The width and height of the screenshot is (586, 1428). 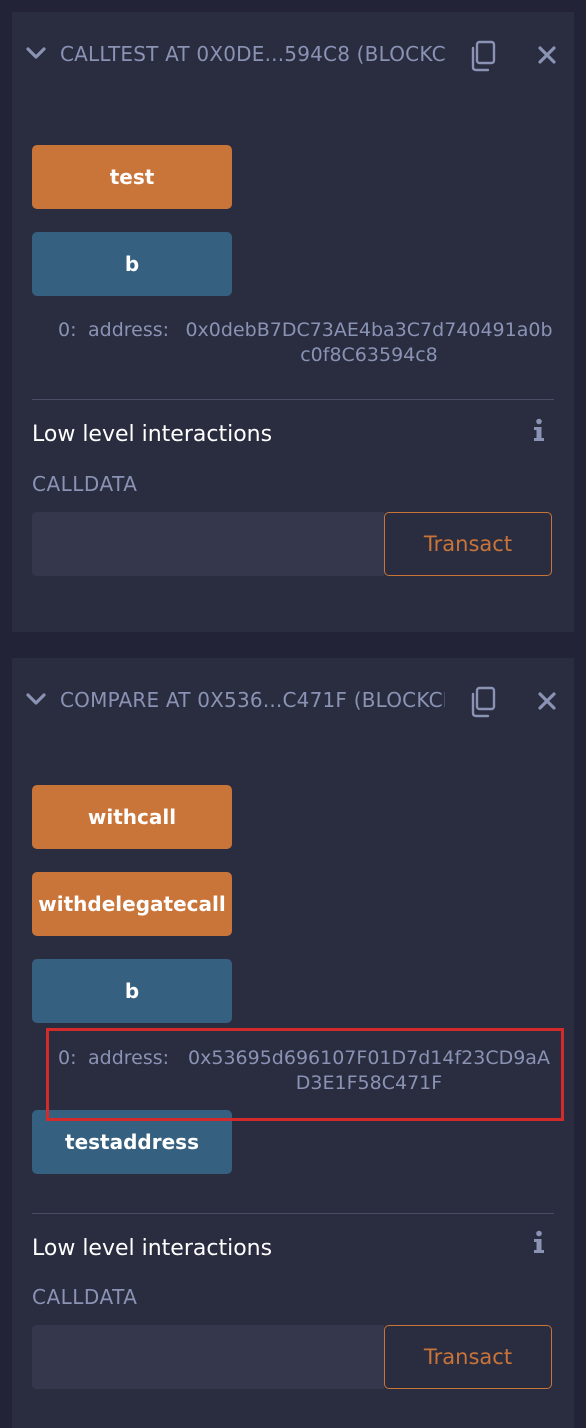 I want to click on contract-header: CALLTEST AT 0X0DE...594C8 (BLOCKCHAIN), so click(x=293, y=55).